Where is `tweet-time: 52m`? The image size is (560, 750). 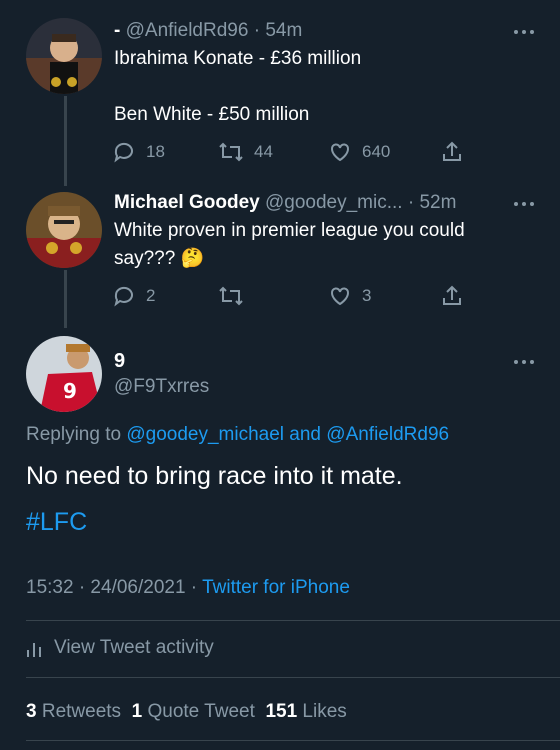 tweet-time: 52m is located at coordinates (438, 202).